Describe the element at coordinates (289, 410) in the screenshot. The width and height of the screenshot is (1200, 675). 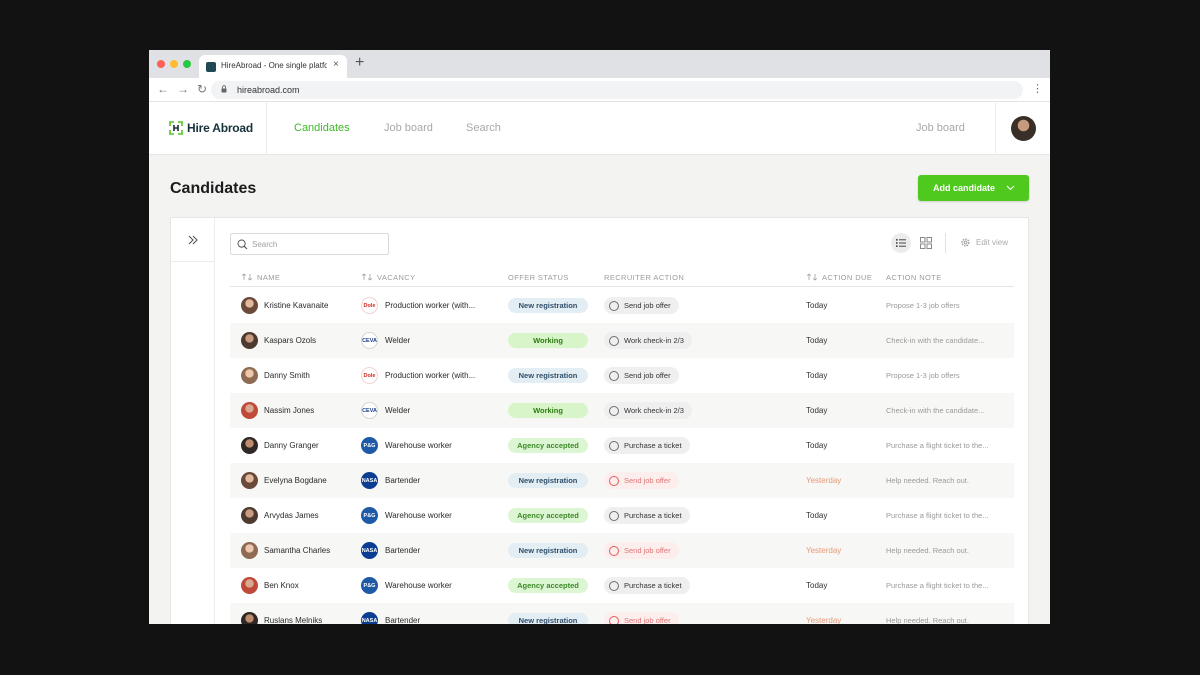
I see `candidate-name: Nassim Jones` at that location.